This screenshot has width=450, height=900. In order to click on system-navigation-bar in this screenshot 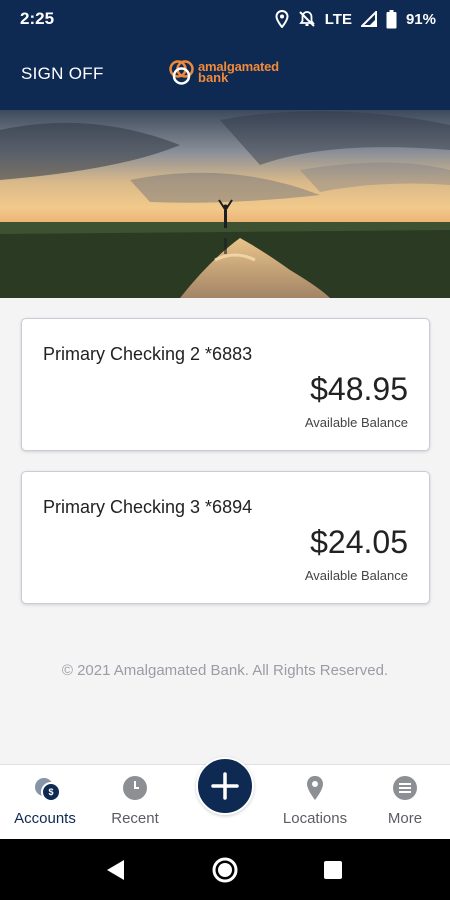, I will do `click(225, 869)`.